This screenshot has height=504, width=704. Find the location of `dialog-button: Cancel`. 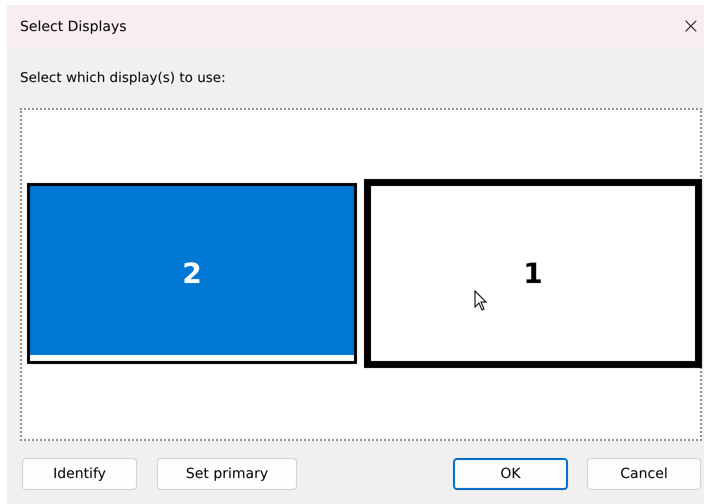

dialog-button: Cancel is located at coordinates (644, 474).